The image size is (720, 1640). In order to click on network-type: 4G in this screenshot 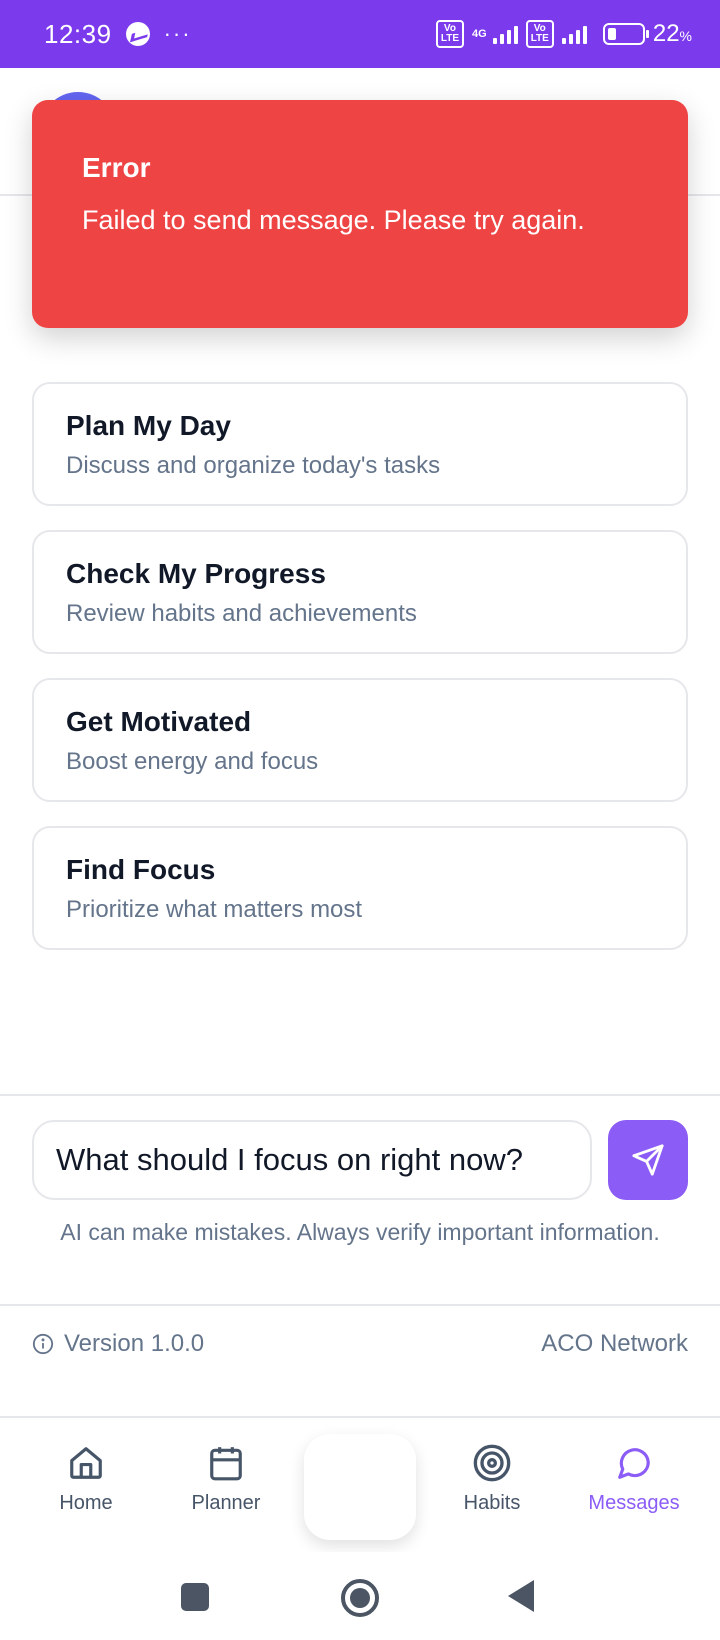, I will do `click(479, 34)`.